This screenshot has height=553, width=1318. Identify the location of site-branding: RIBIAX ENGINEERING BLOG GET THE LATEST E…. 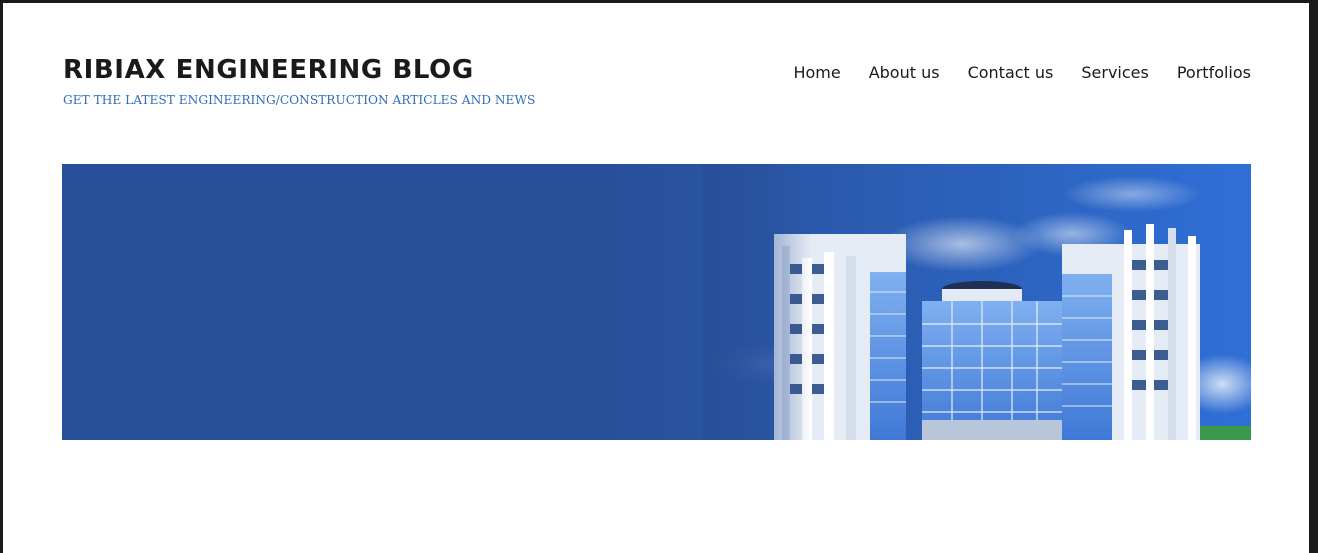
(299, 81).